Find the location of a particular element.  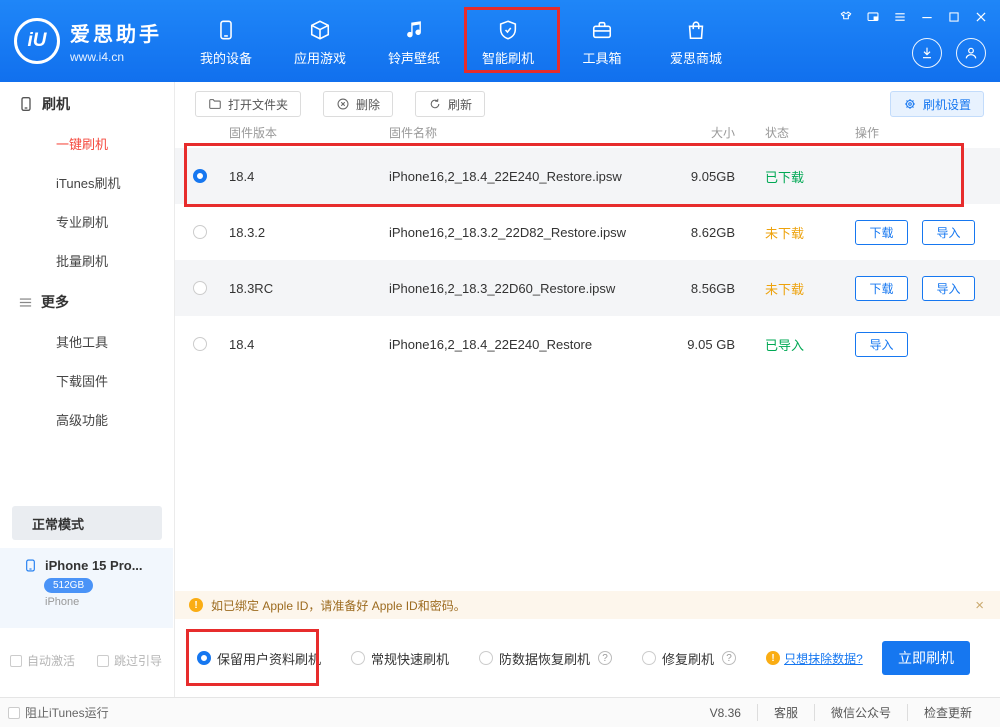

user-account-button is located at coordinates (971, 53).